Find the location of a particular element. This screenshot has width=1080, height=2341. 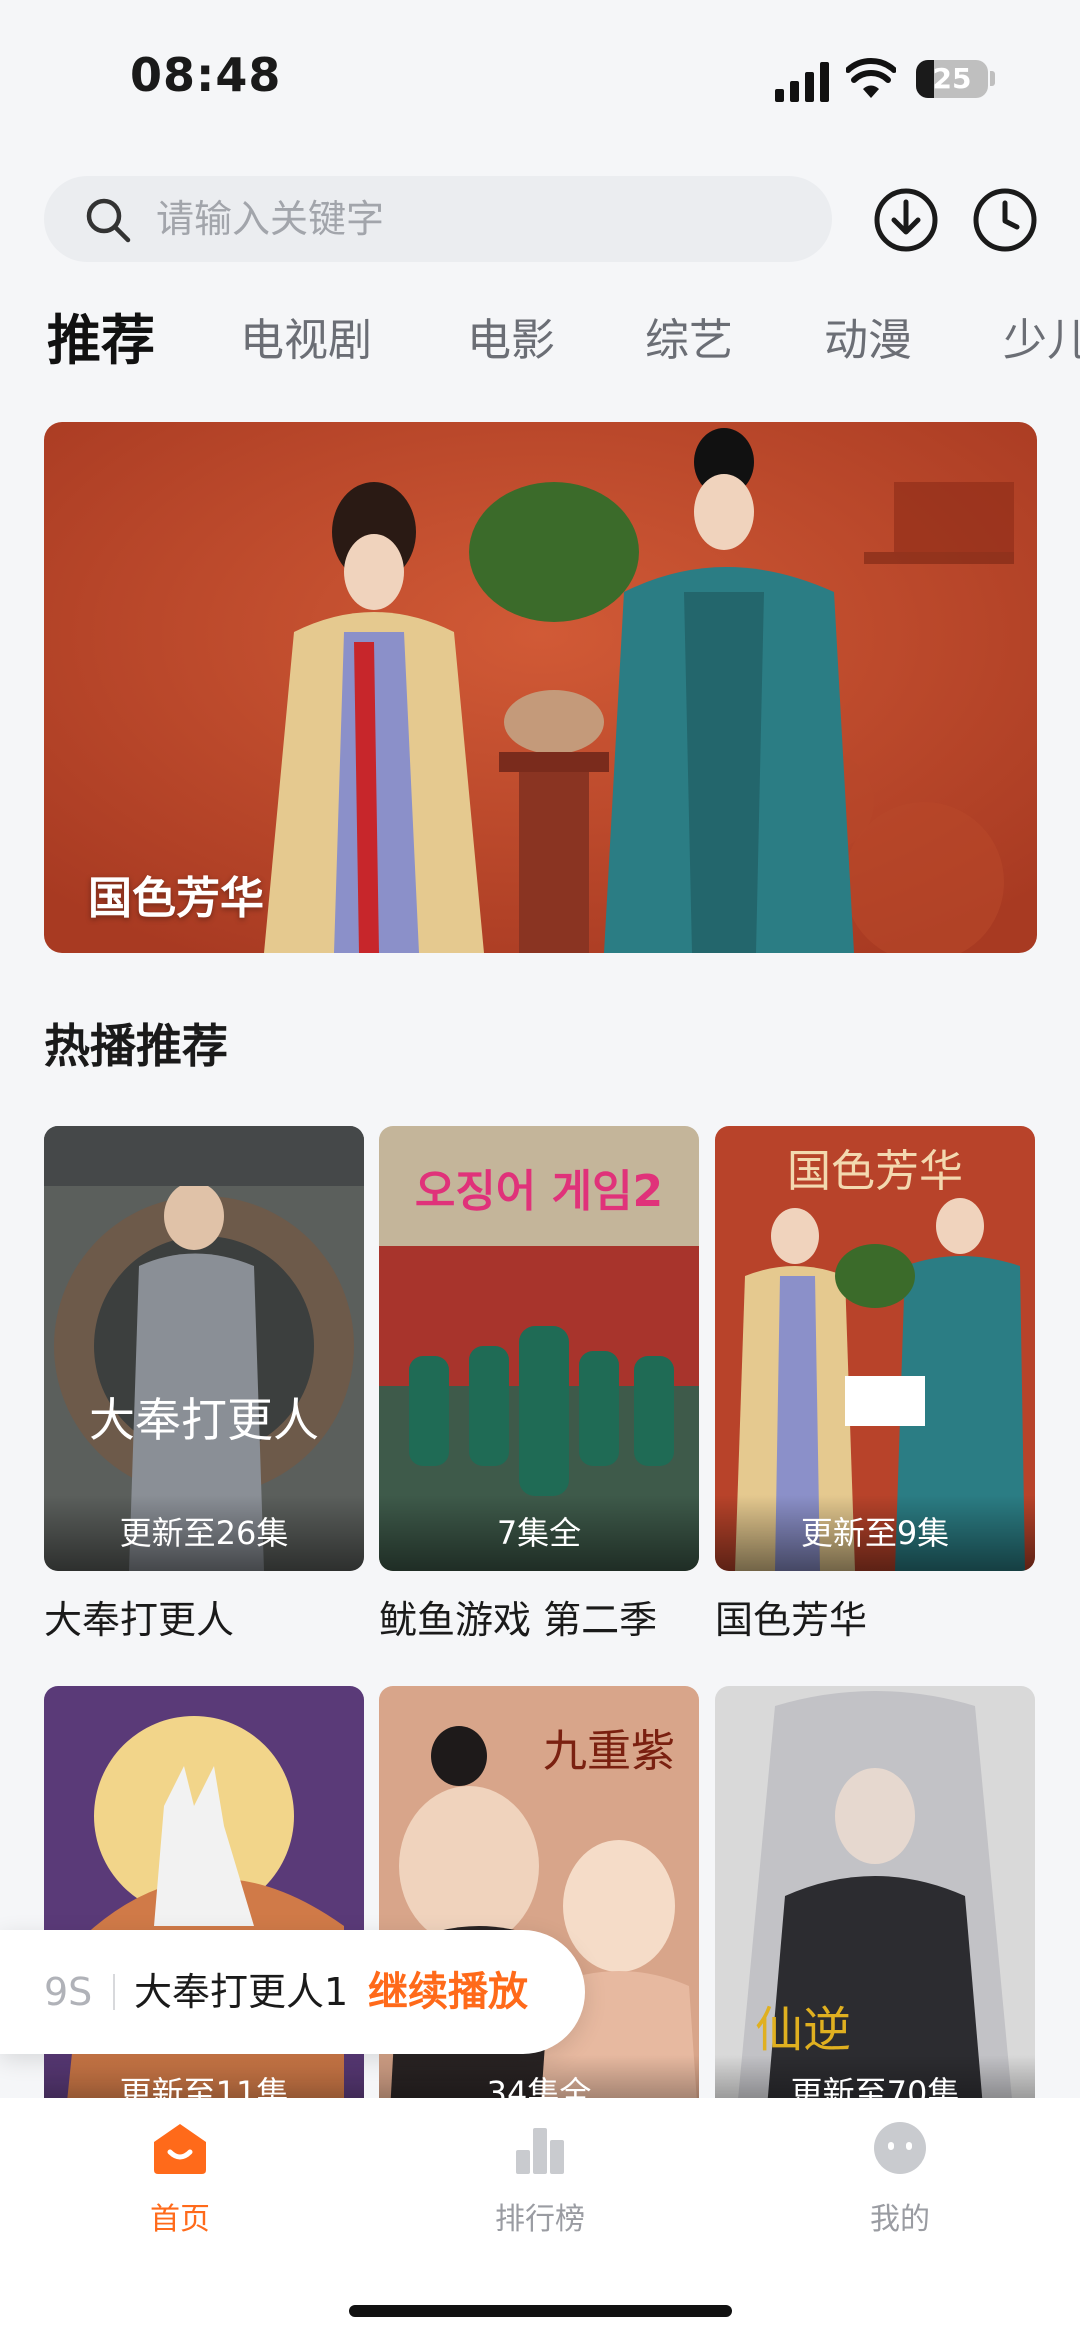

search-input: 请输入关键字 is located at coordinates (438, 219).